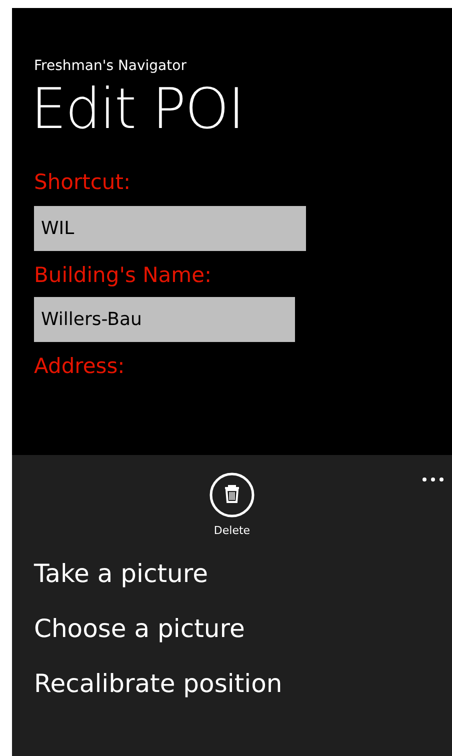 The height and width of the screenshot is (756, 452). What do you see at coordinates (433, 479) in the screenshot?
I see `more-icon` at bounding box center [433, 479].